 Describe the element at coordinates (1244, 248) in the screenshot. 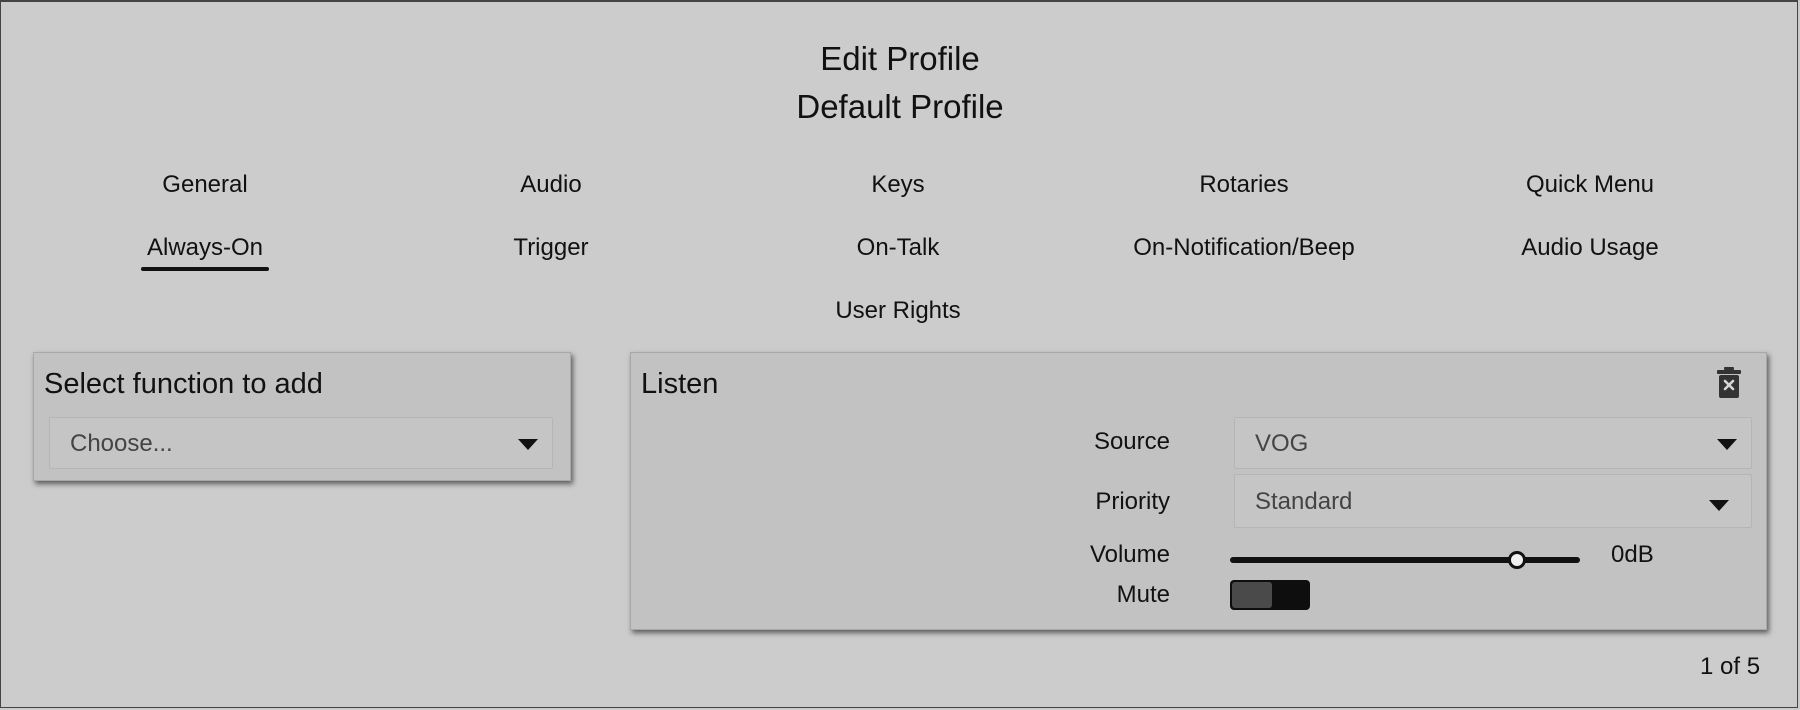

I see `tab-on-notification-beep: On-Notification/Beep` at that location.